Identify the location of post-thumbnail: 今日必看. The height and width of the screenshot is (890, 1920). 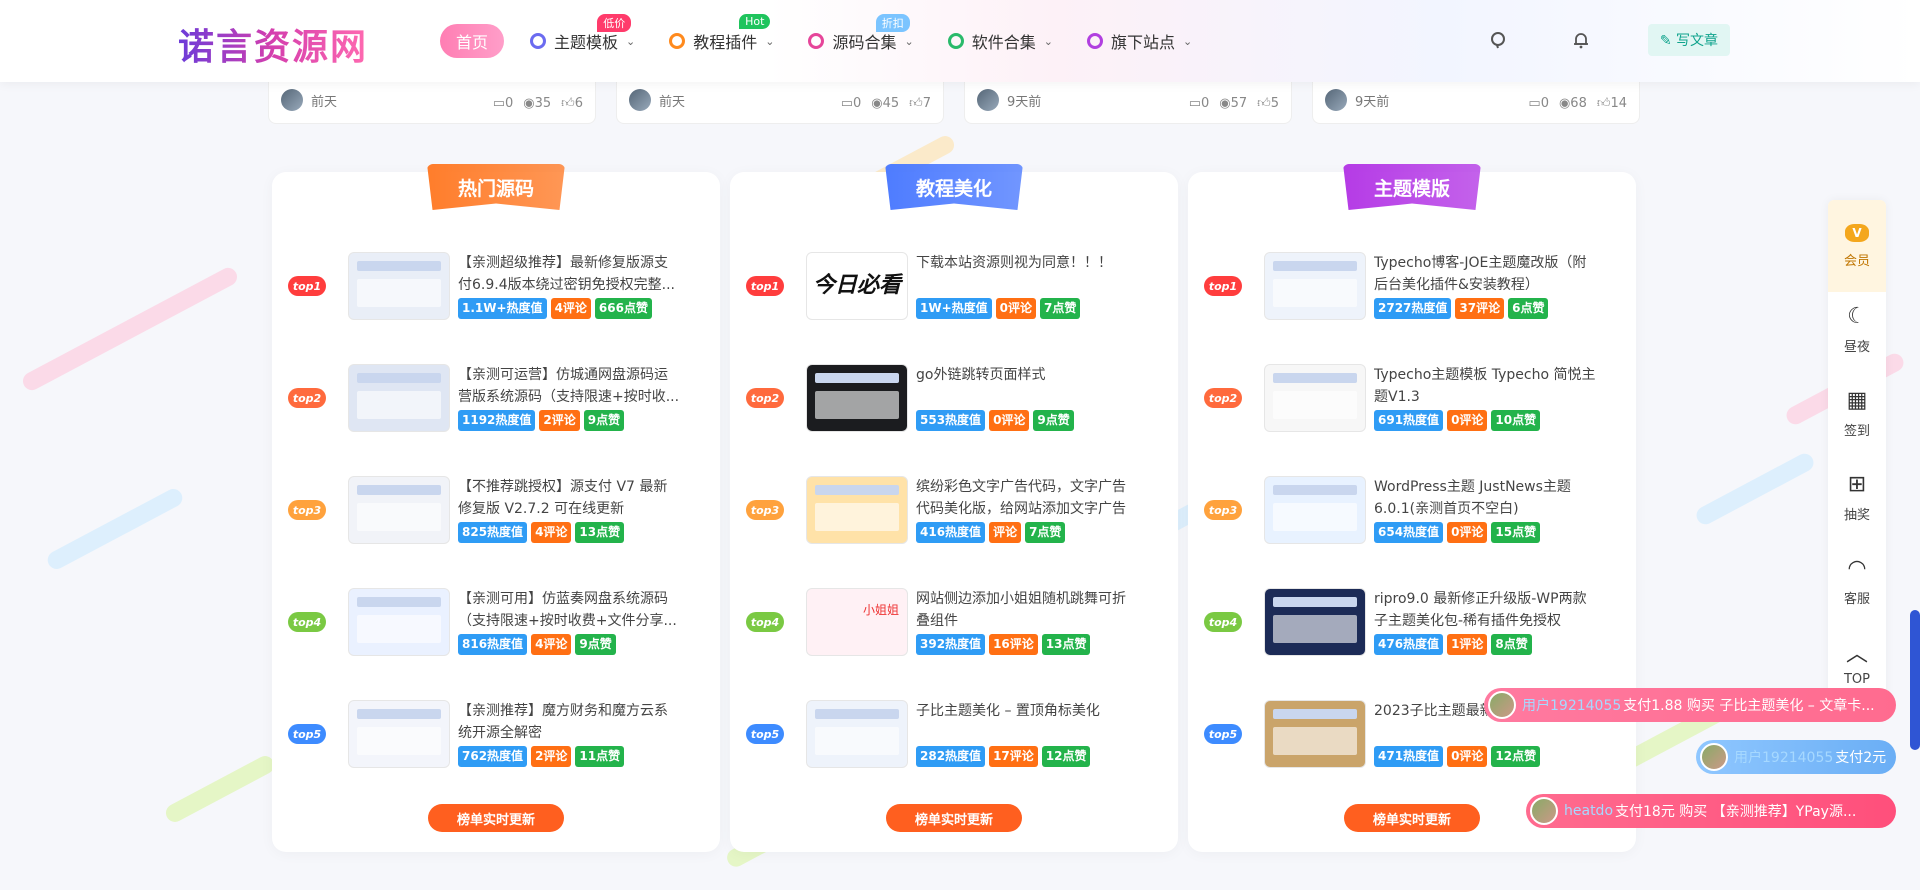
(857, 286).